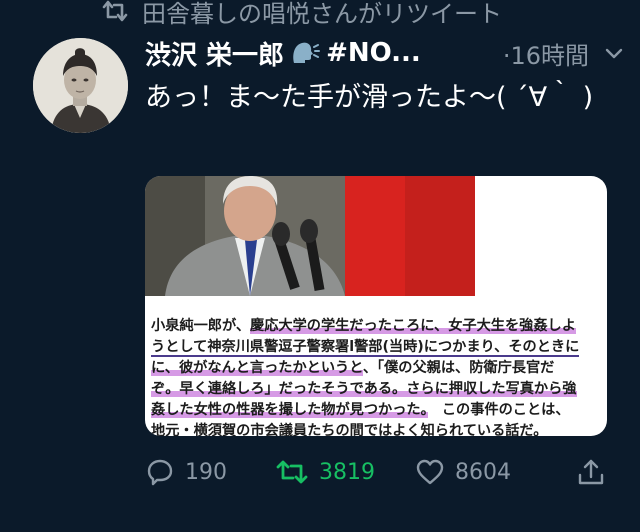  I want to click on caption-segment: うとして神奈川県警逗子警察署l警部(当時)につかまり、そのときに, so click(365, 348).